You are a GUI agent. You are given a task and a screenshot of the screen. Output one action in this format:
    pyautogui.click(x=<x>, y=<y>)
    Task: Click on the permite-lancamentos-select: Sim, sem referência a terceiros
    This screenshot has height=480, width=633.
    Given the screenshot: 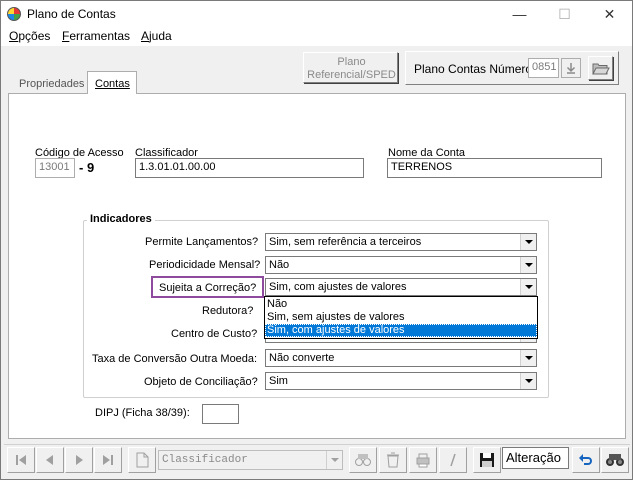 What is the action you would take?
    pyautogui.click(x=401, y=242)
    